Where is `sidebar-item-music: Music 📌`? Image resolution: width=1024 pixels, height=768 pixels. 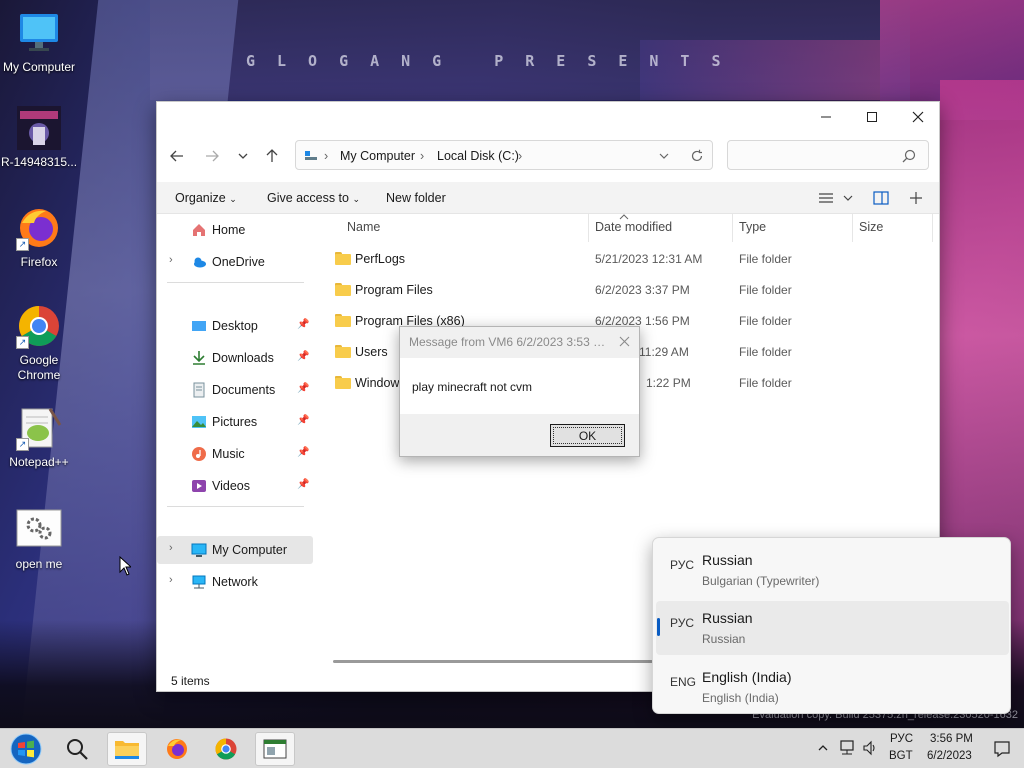 sidebar-item-music: Music 📌 is located at coordinates (235, 454).